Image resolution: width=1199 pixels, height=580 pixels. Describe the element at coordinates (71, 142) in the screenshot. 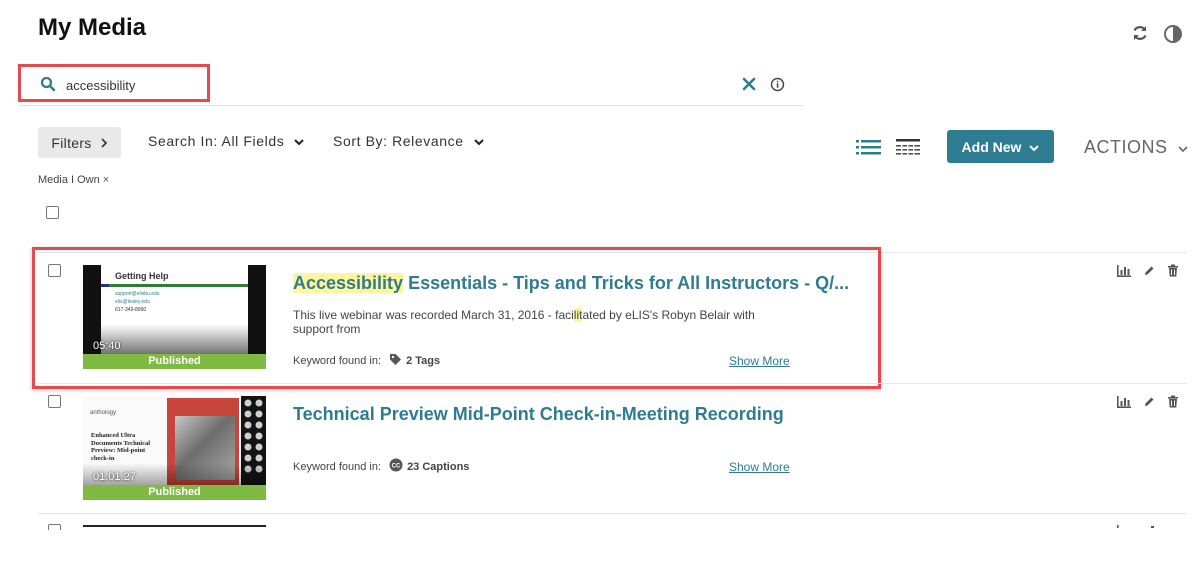

I see `filters-label: Filters` at that location.